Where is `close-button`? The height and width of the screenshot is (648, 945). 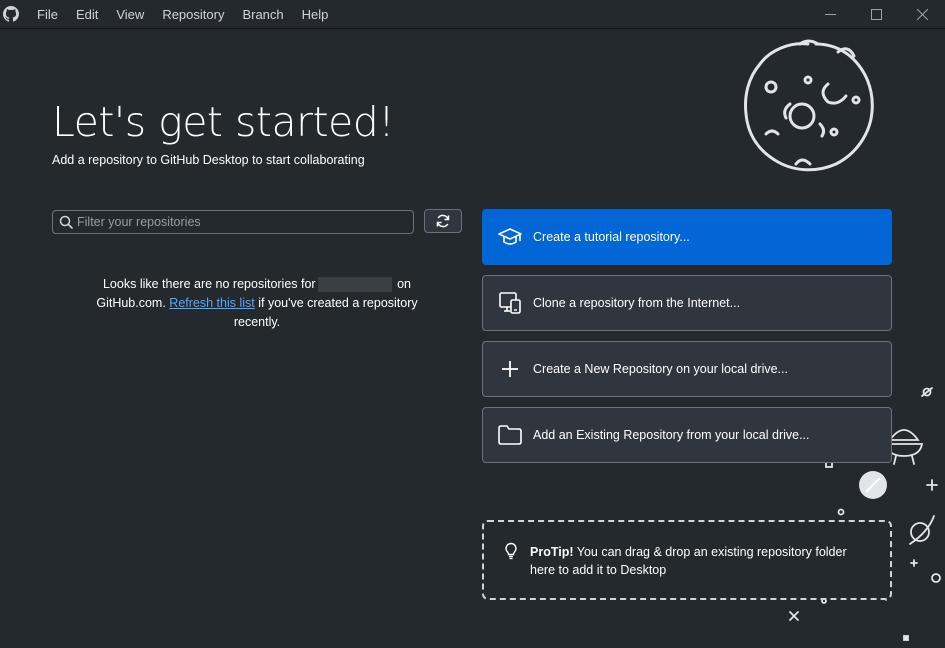
close-button is located at coordinates (922, 14).